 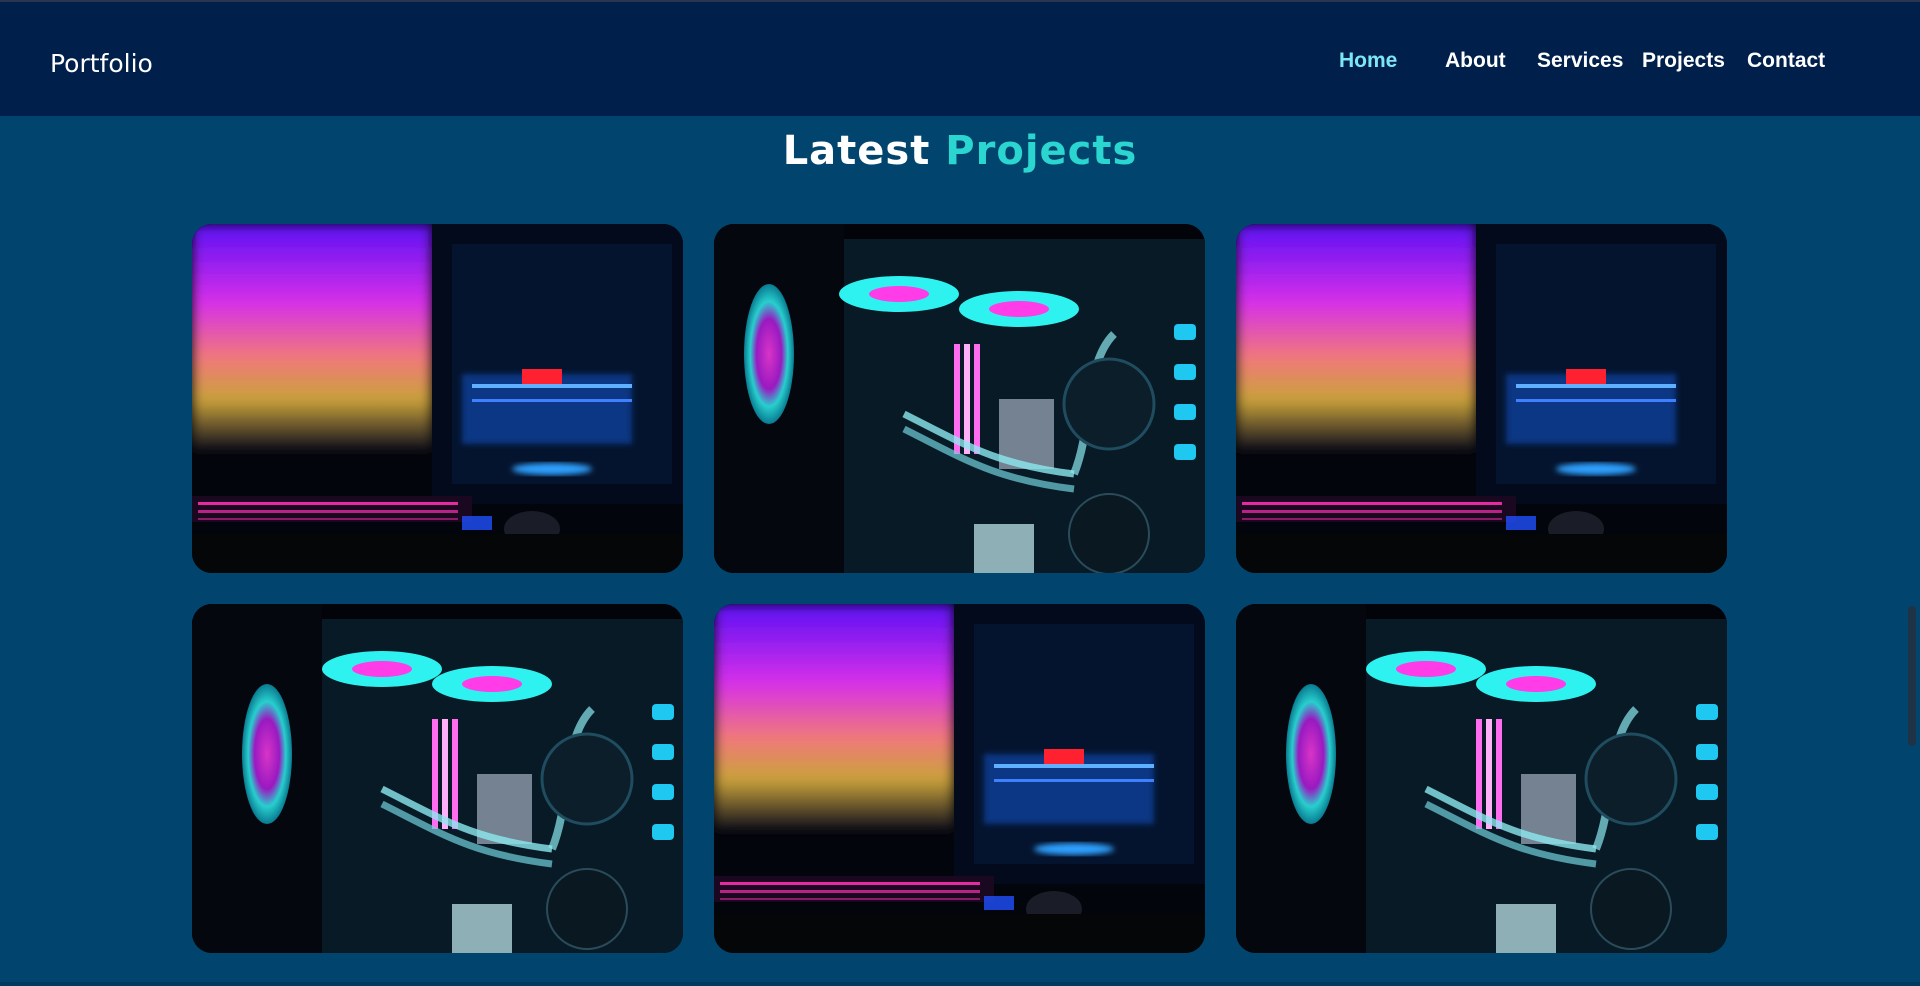 I want to click on scrollbar-thumb, so click(x=1912, y=676).